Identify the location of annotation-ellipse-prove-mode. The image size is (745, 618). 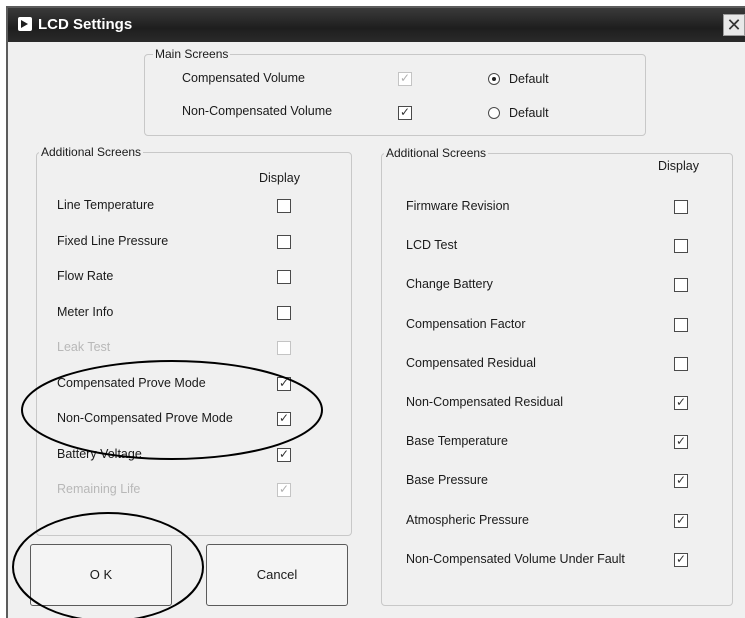
(172, 410).